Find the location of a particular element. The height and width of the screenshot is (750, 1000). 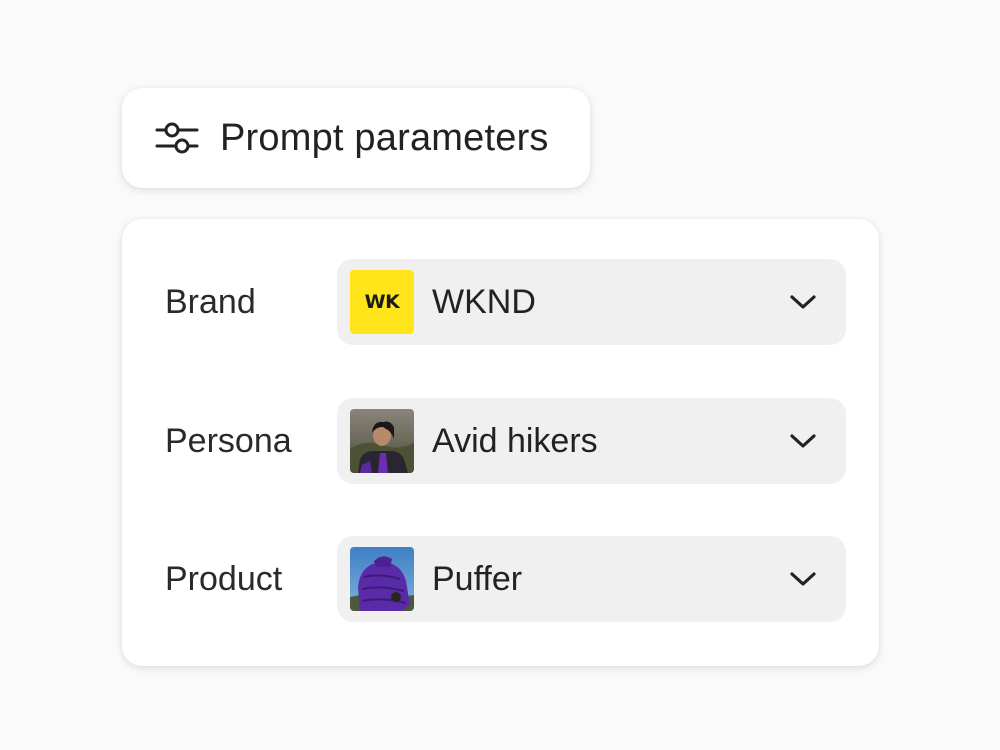

persona-picker: Avid hikers is located at coordinates (591, 441).